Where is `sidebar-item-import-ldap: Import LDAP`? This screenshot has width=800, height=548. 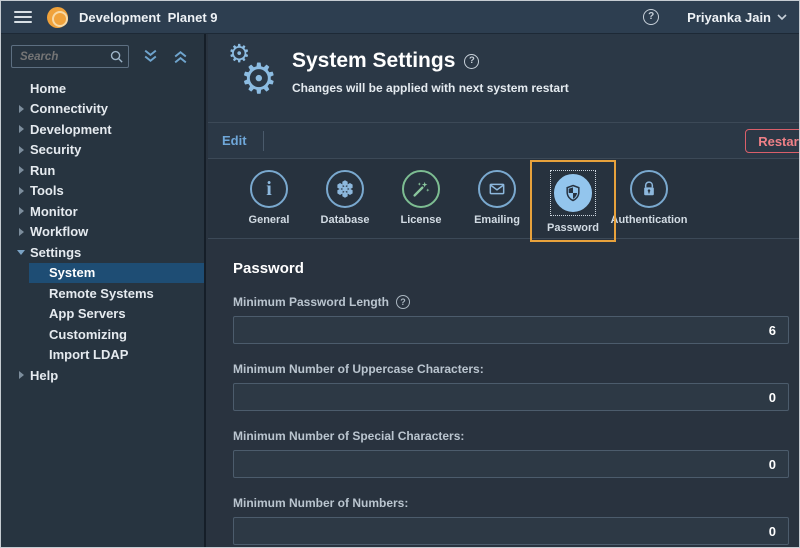 sidebar-item-import-ldap: Import LDAP is located at coordinates (102, 355).